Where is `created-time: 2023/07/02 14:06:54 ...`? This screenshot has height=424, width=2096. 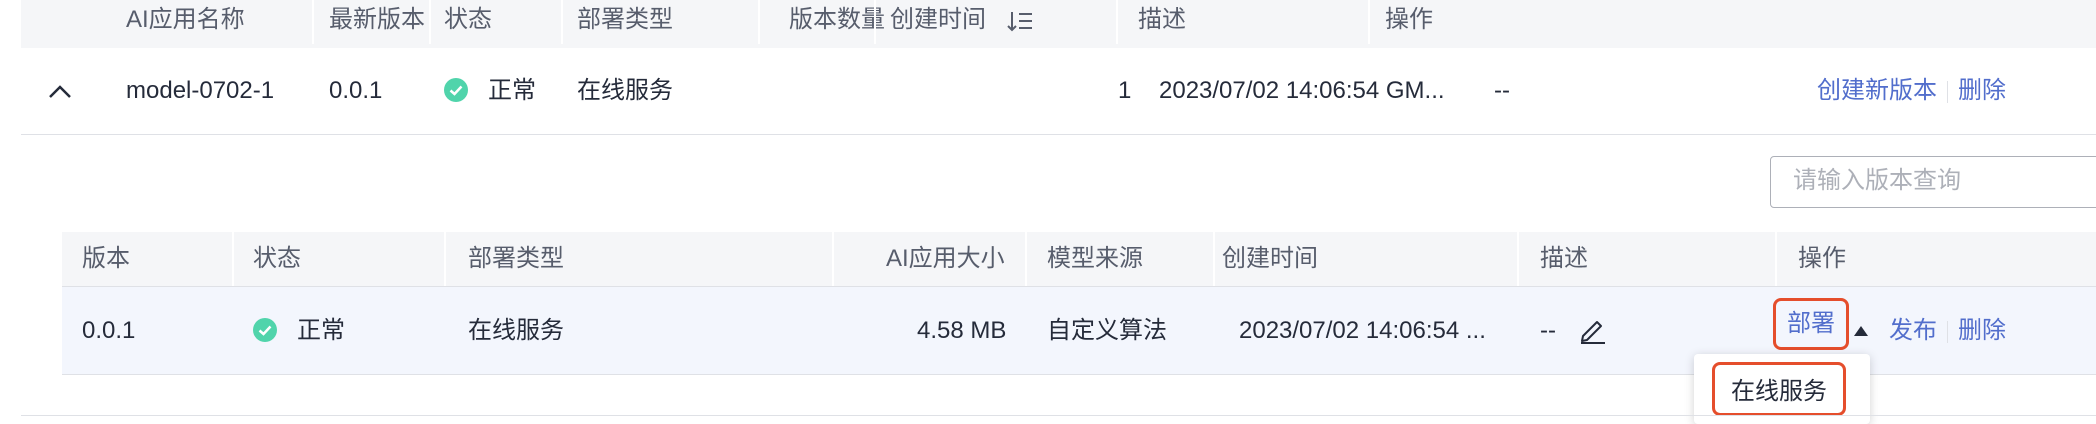
created-time: 2023/07/02 14:06:54 ... is located at coordinates (1362, 330).